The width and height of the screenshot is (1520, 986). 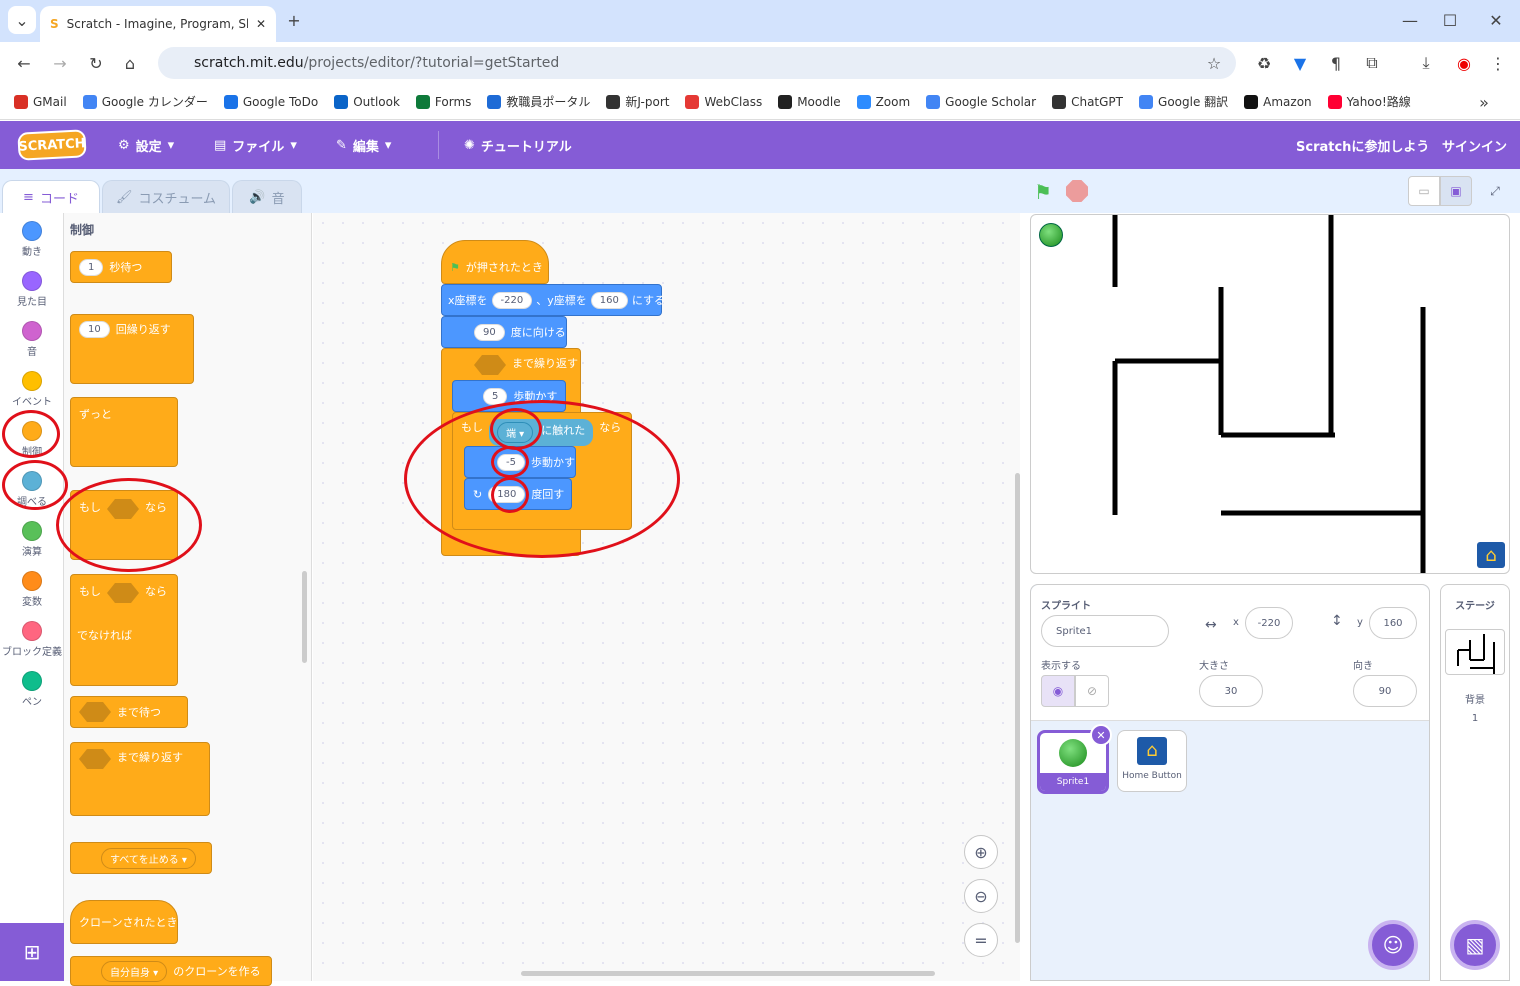 I want to click on stop-dropdown: すべてを止める ▾, so click(x=148, y=858).